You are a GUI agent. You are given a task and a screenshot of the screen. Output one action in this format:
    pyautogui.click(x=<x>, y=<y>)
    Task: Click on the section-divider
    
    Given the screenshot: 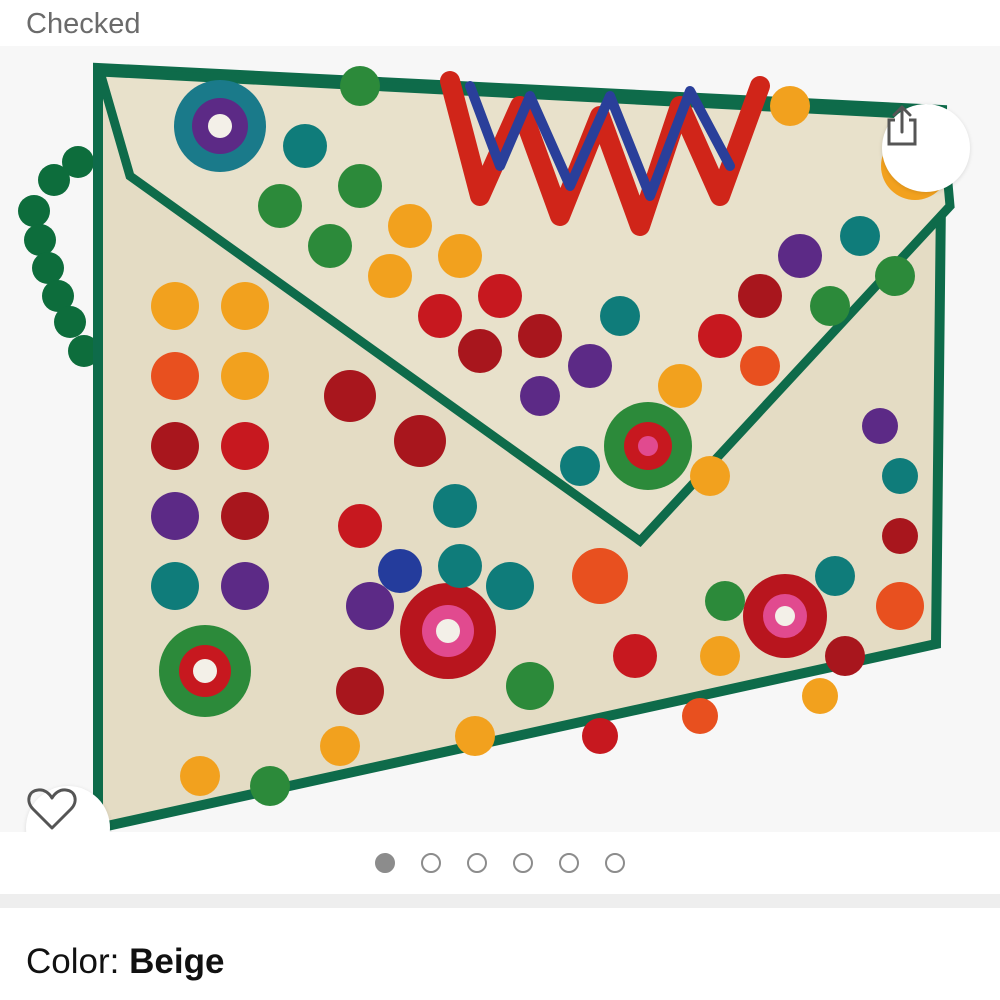 What is the action you would take?
    pyautogui.click(x=500, y=901)
    